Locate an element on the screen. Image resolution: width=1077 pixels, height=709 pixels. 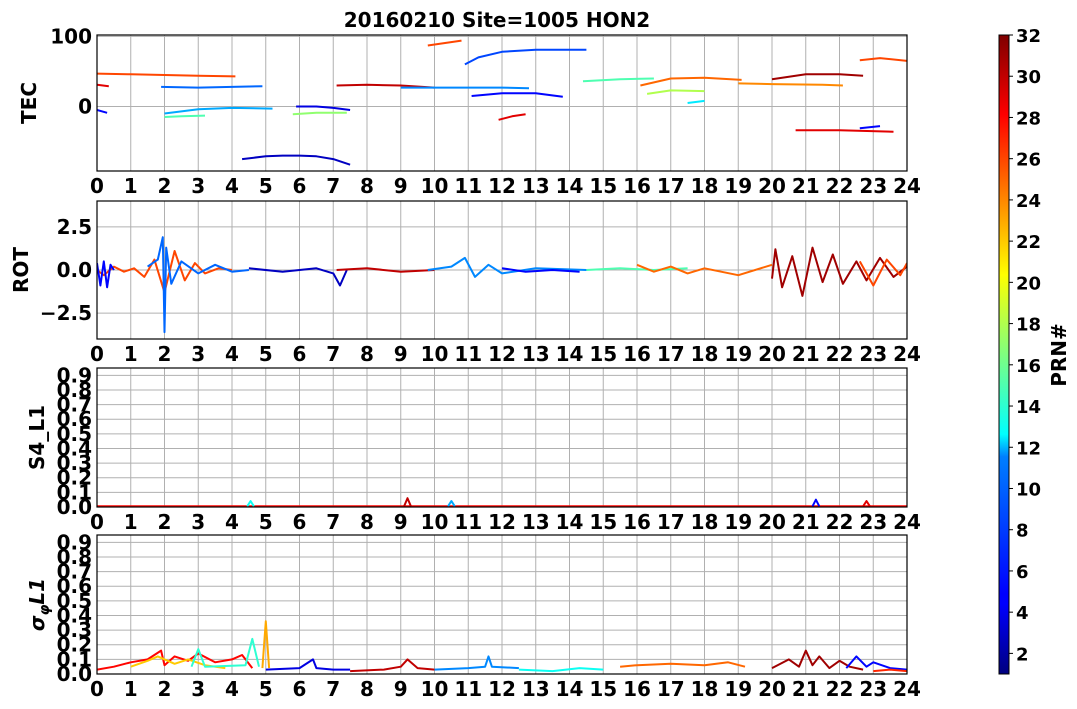
colorbar-tick-label: 2 is located at coordinates (1022, 654).